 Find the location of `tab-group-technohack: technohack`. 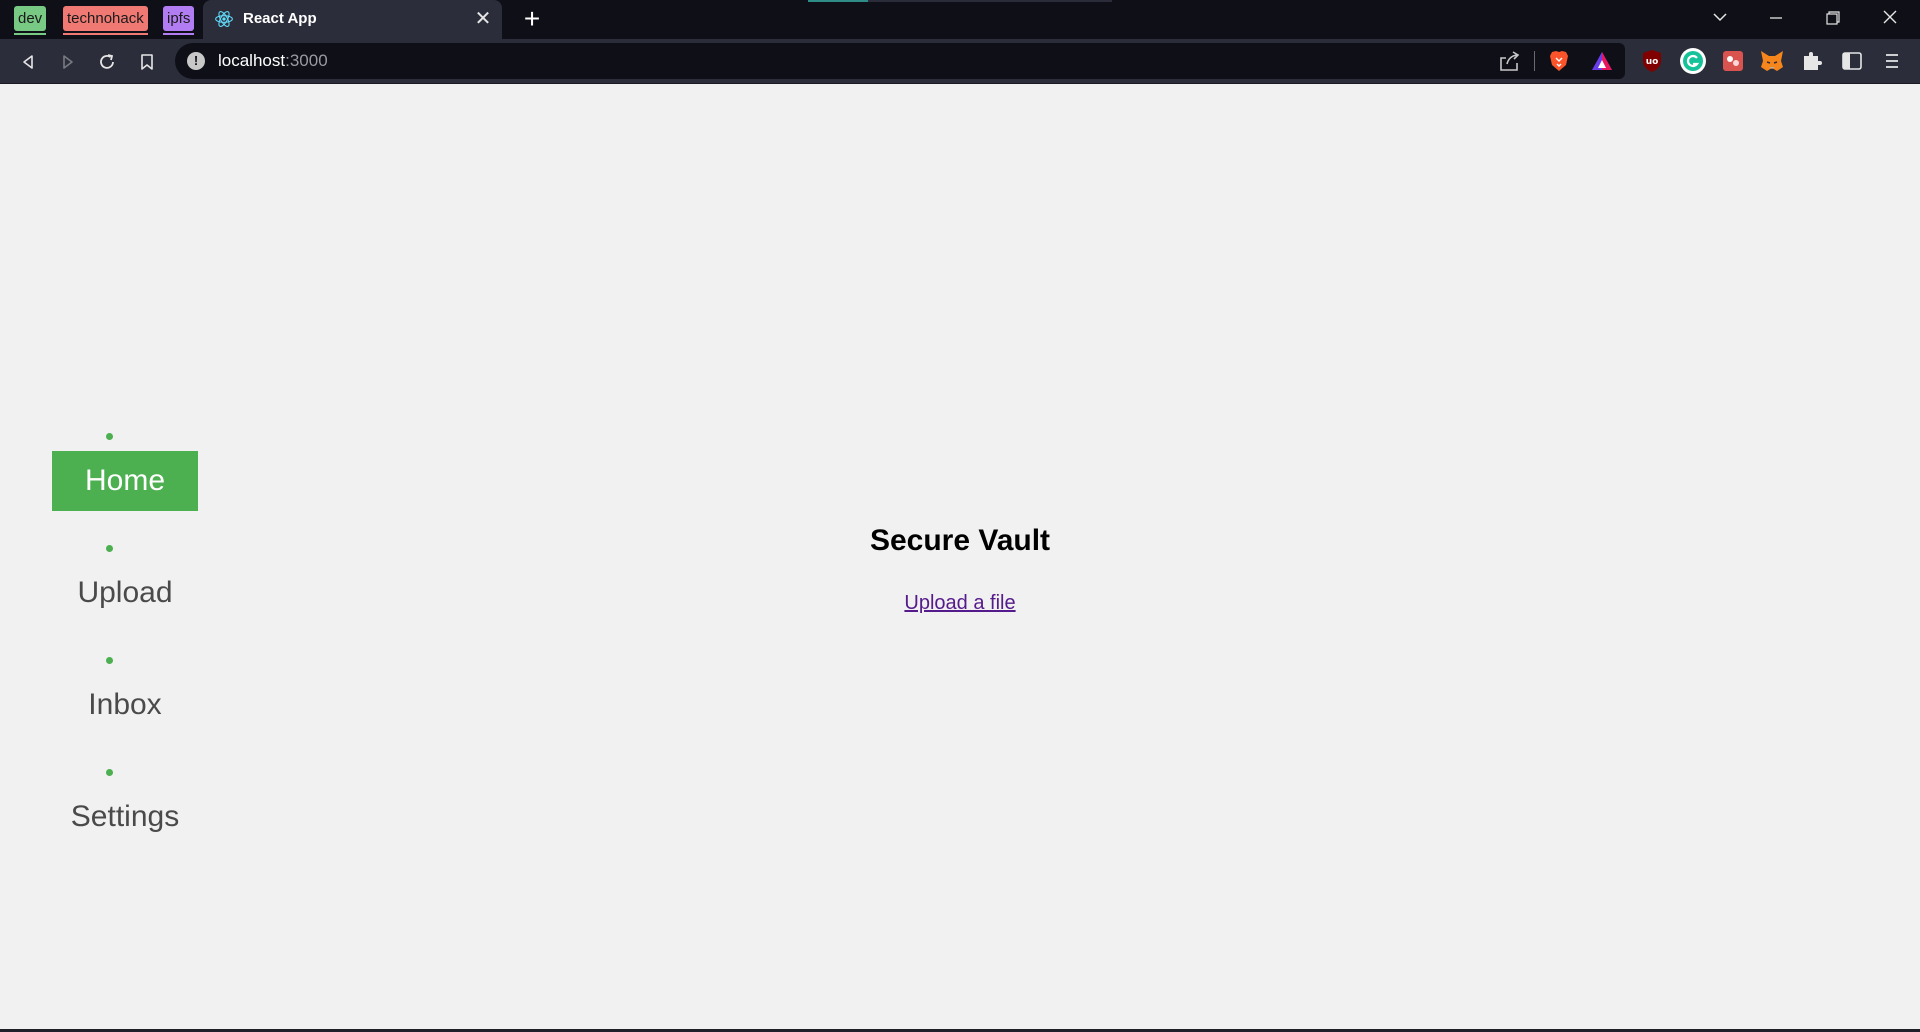

tab-group-technohack: technohack is located at coordinates (105, 20).